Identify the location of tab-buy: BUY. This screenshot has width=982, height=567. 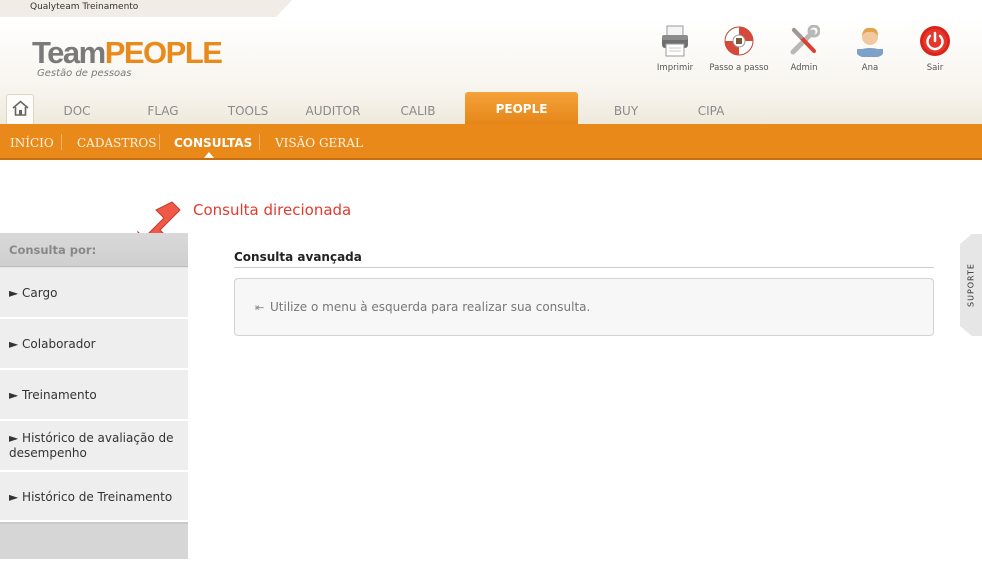
(626, 111).